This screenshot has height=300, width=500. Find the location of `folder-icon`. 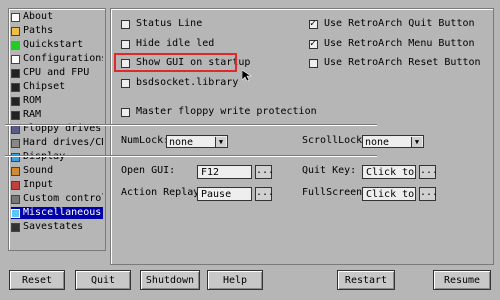

folder-icon is located at coordinates (15, 31).